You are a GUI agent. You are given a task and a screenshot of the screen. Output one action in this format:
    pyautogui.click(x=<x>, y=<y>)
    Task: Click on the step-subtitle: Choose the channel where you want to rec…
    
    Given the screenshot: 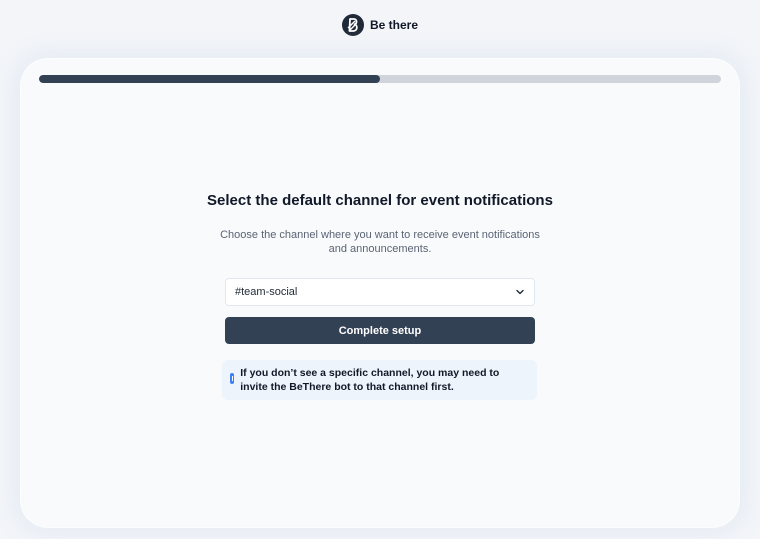 What is the action you would take?
    pyautogui.click(x=380, y=242)
    